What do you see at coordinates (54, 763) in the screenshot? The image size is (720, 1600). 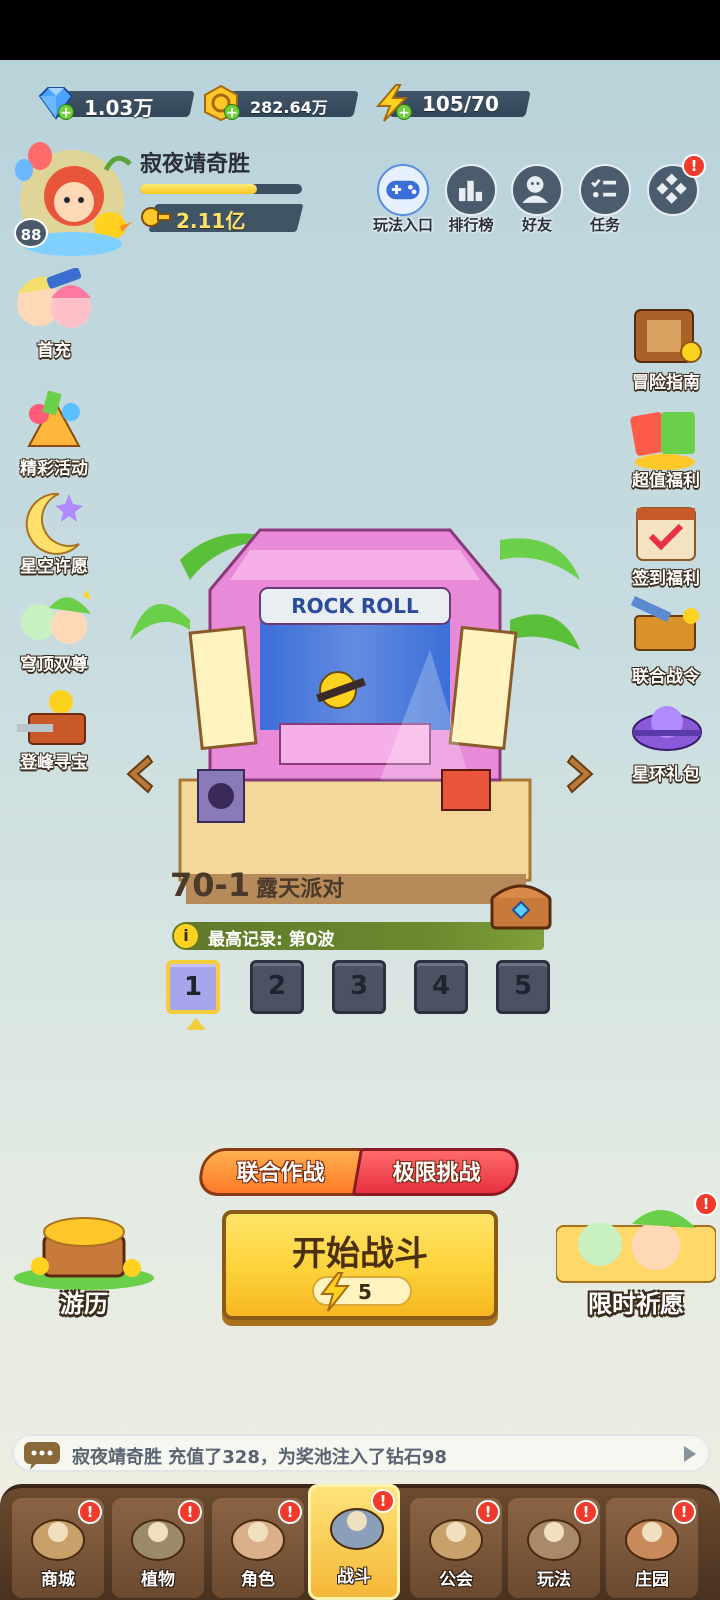 I see `summit-treasure-label: 登峰寻宝` at bounding box center [54, 763].